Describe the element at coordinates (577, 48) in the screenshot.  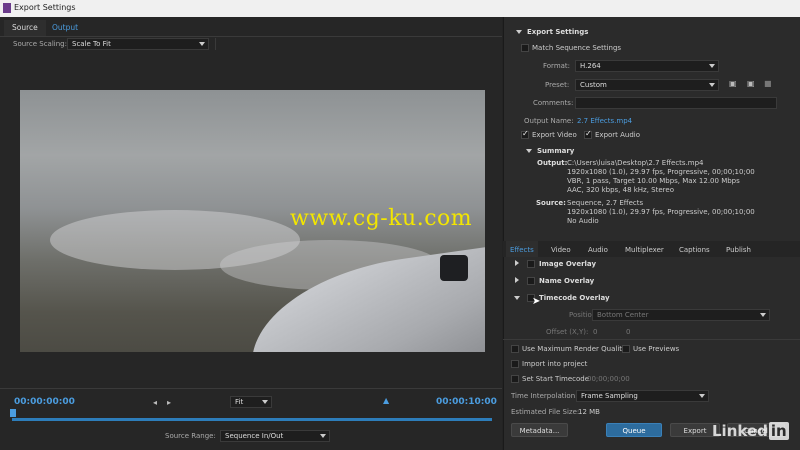
I see `match-sequence-label: Match Sequence Settings` at that location.